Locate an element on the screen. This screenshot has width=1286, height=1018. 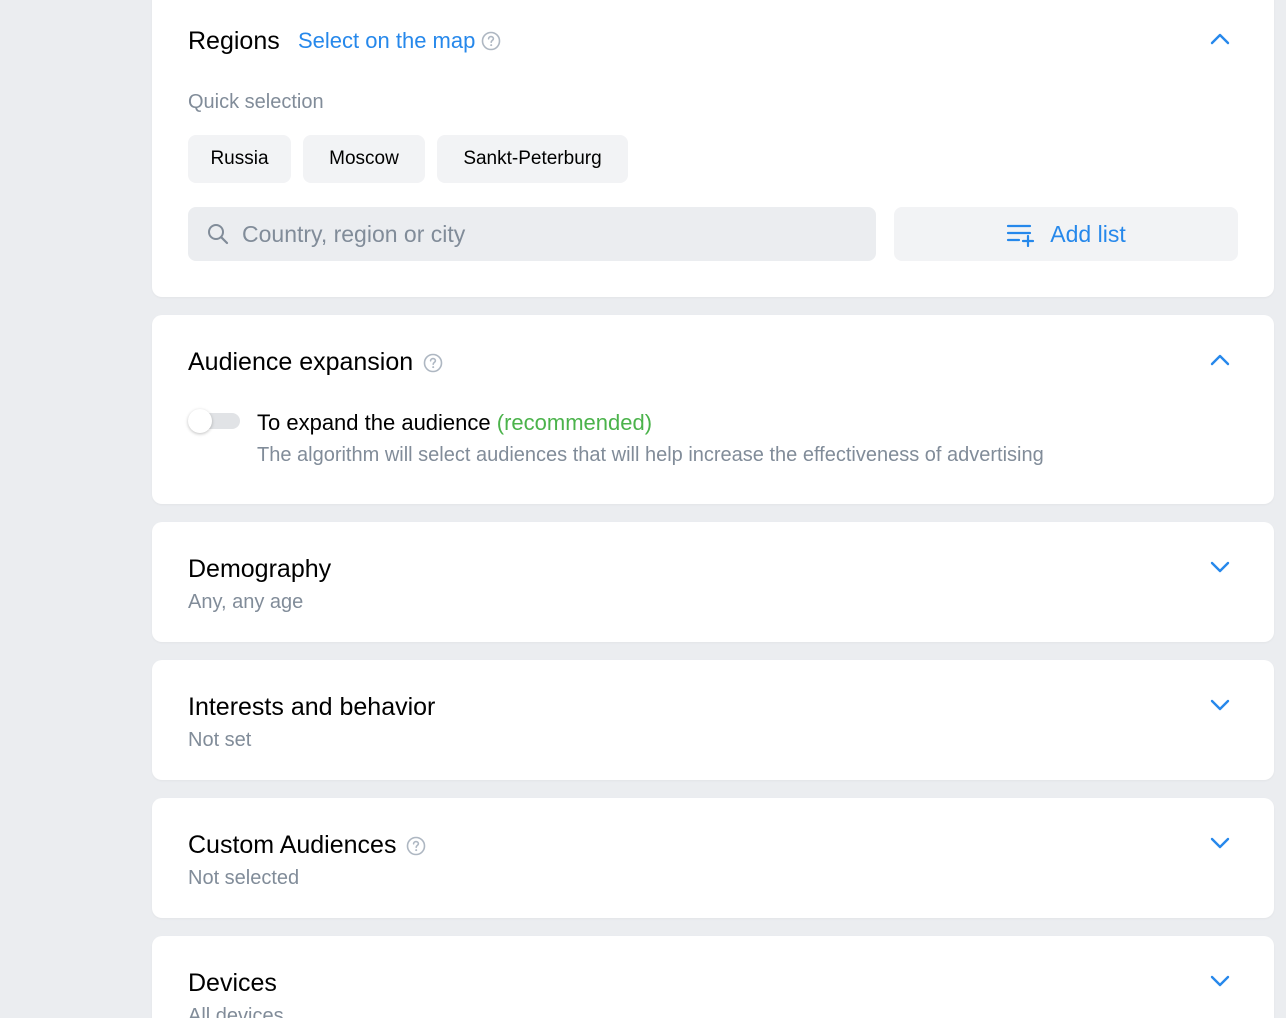
audience-expansion-header: Audience expansion is located at coordinates (315, 362).